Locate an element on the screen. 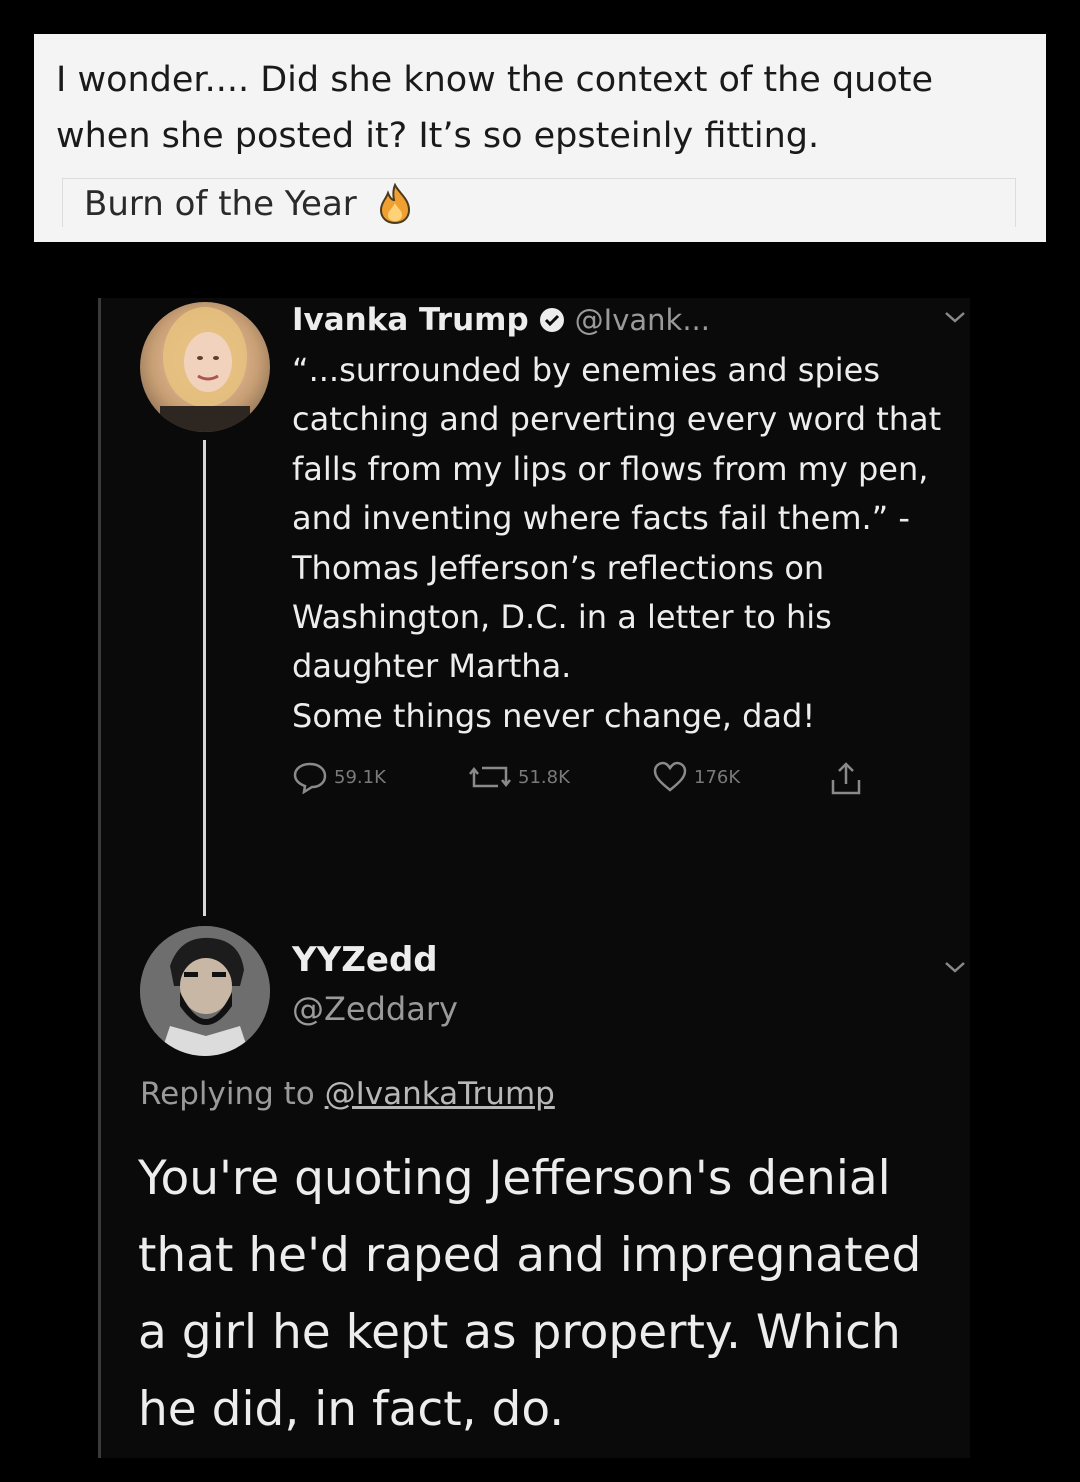 This screenshot has width=1080, height=1482. reply-display-name: YYZedd is located at coordinates (365, 960).